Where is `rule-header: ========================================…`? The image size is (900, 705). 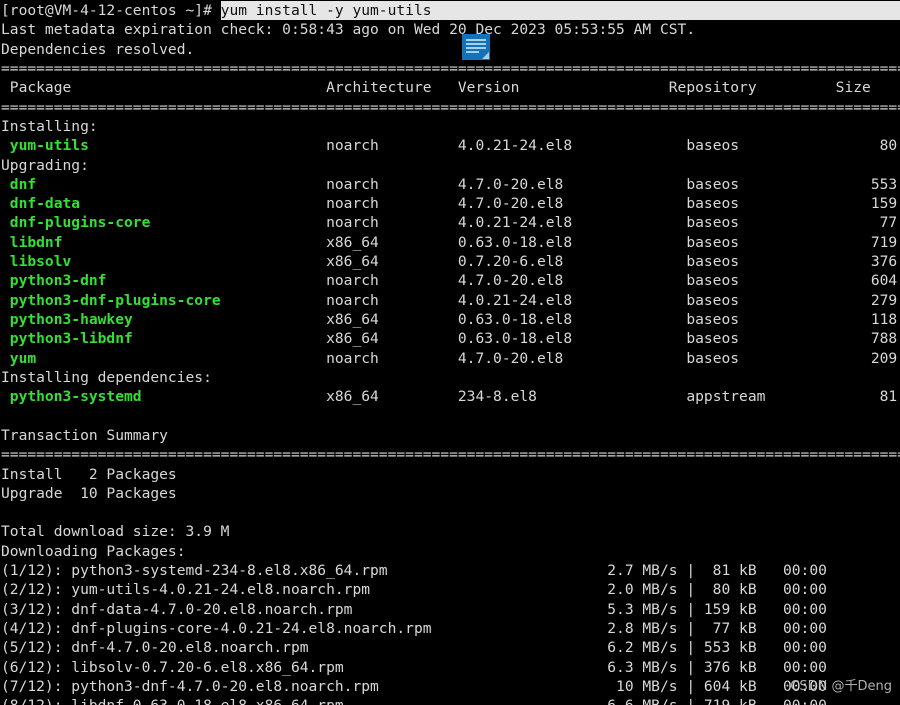
rule-header: ========================================… is located at coordinates (450, 107).